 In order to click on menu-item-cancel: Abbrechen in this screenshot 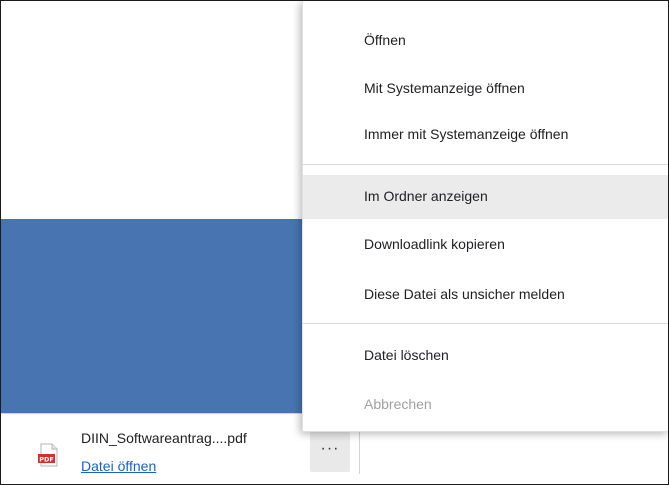, I will do `click(485, 405)`.